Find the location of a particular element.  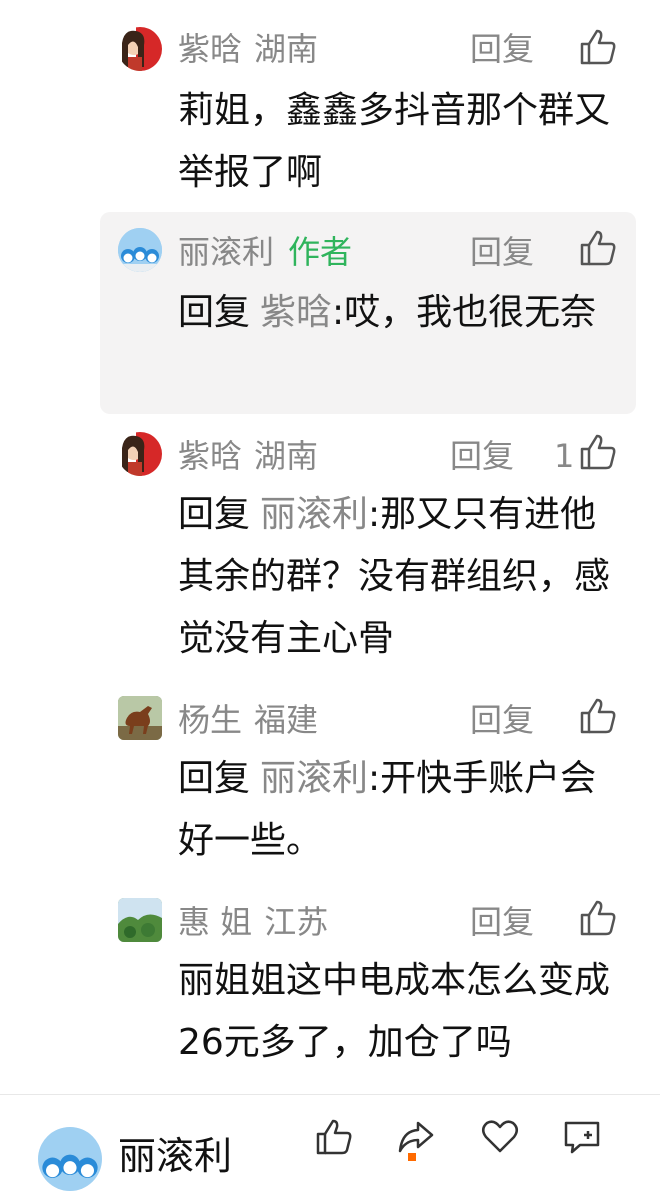

comment-header: 惠 姐江苏 is located at coordinates (253, 922).